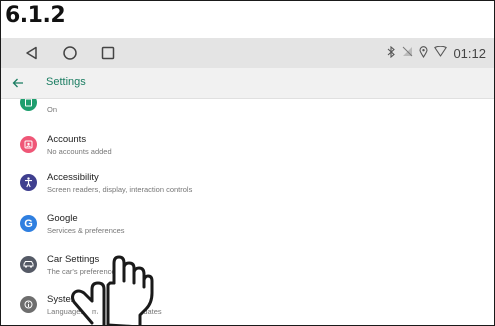  Describe the element at coordinates (67, 139) in the screenshot. I see `settings-item-title: Accounts` at that location.